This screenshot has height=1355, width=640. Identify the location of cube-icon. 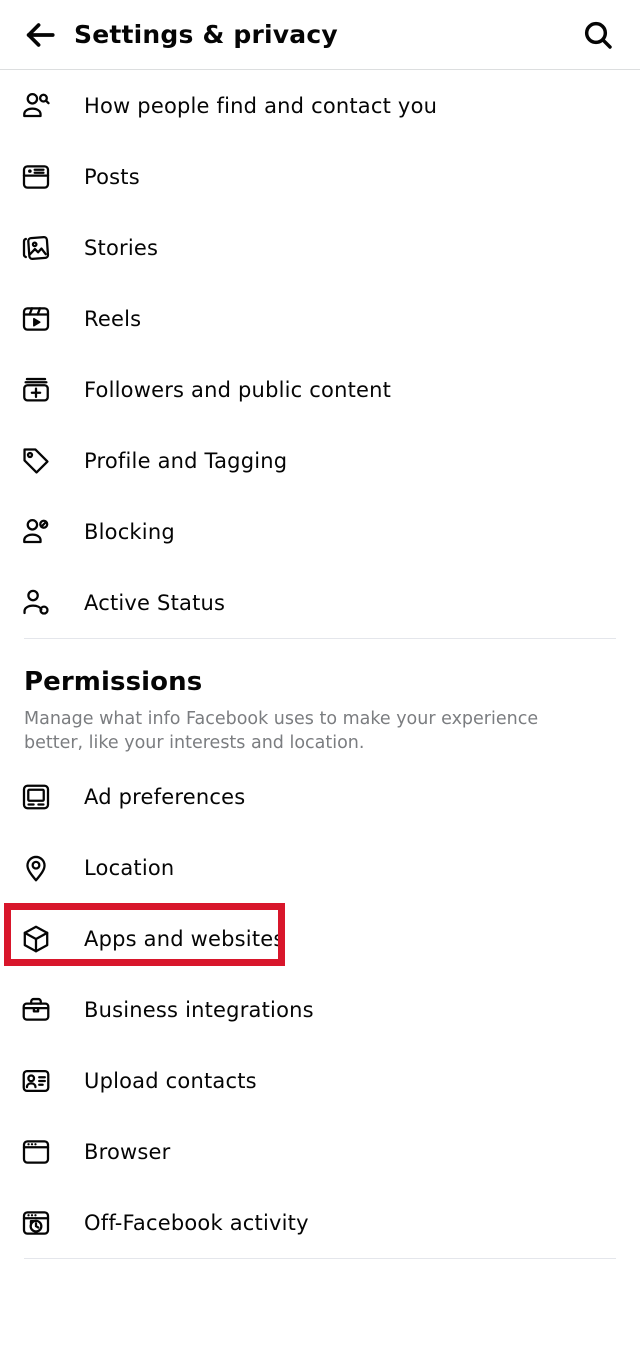
(36, 939).